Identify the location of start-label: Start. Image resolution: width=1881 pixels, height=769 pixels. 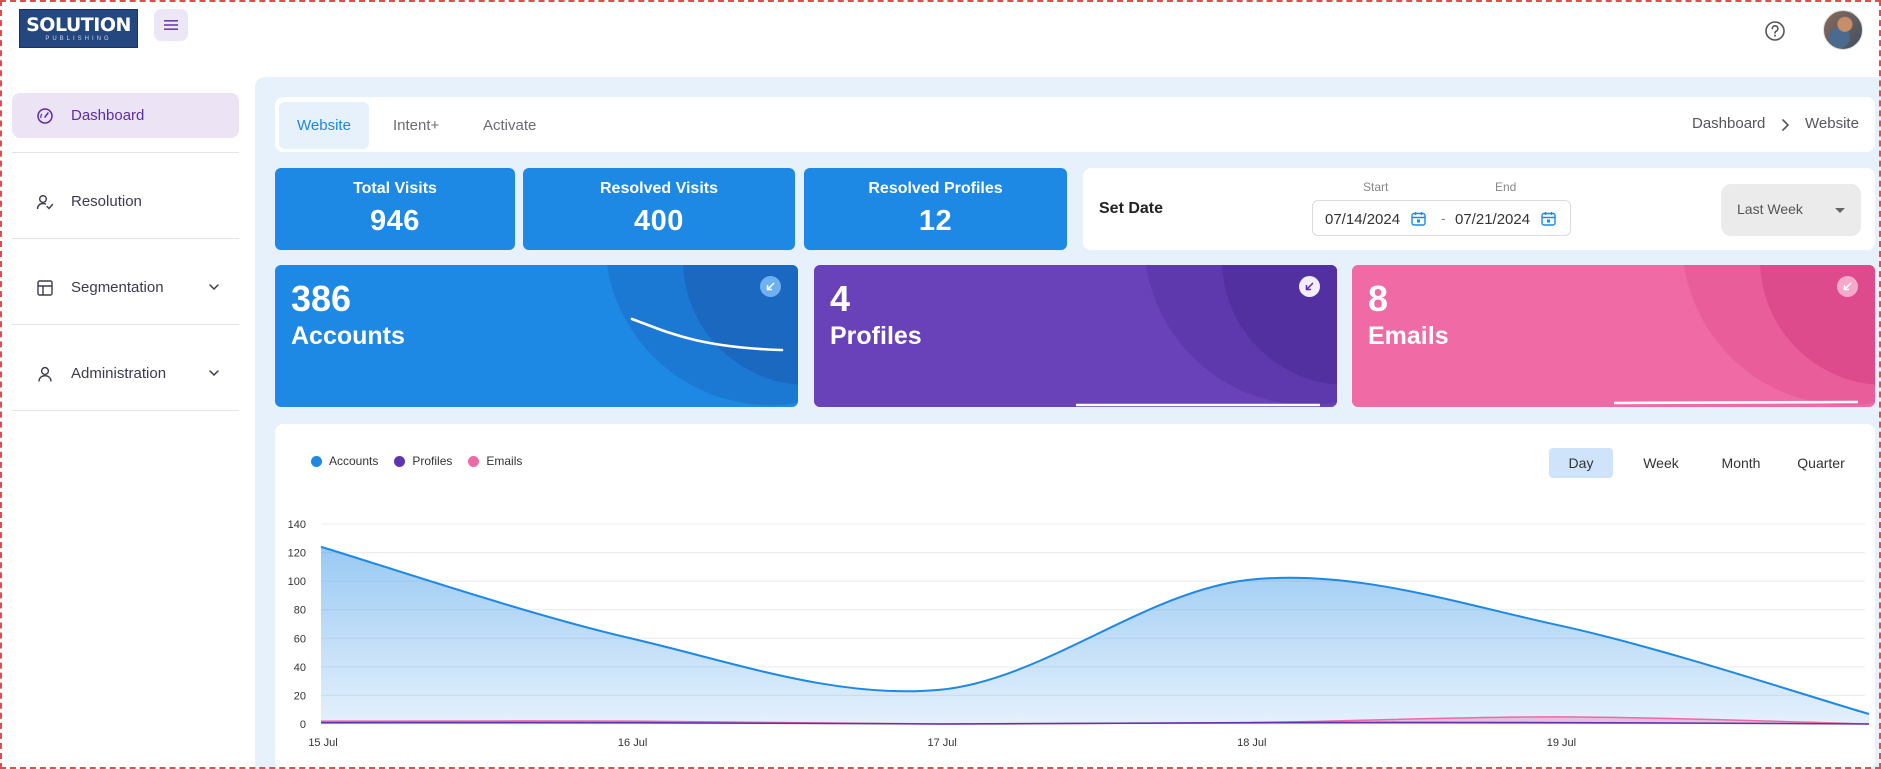
(1376, 187).